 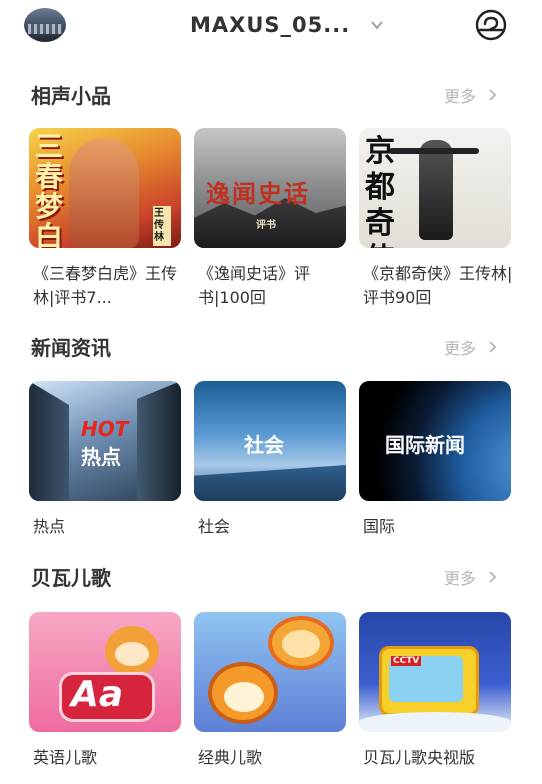 I want to click on section-header-news: 新闻资讯 更多, so click(x=271, y=347).